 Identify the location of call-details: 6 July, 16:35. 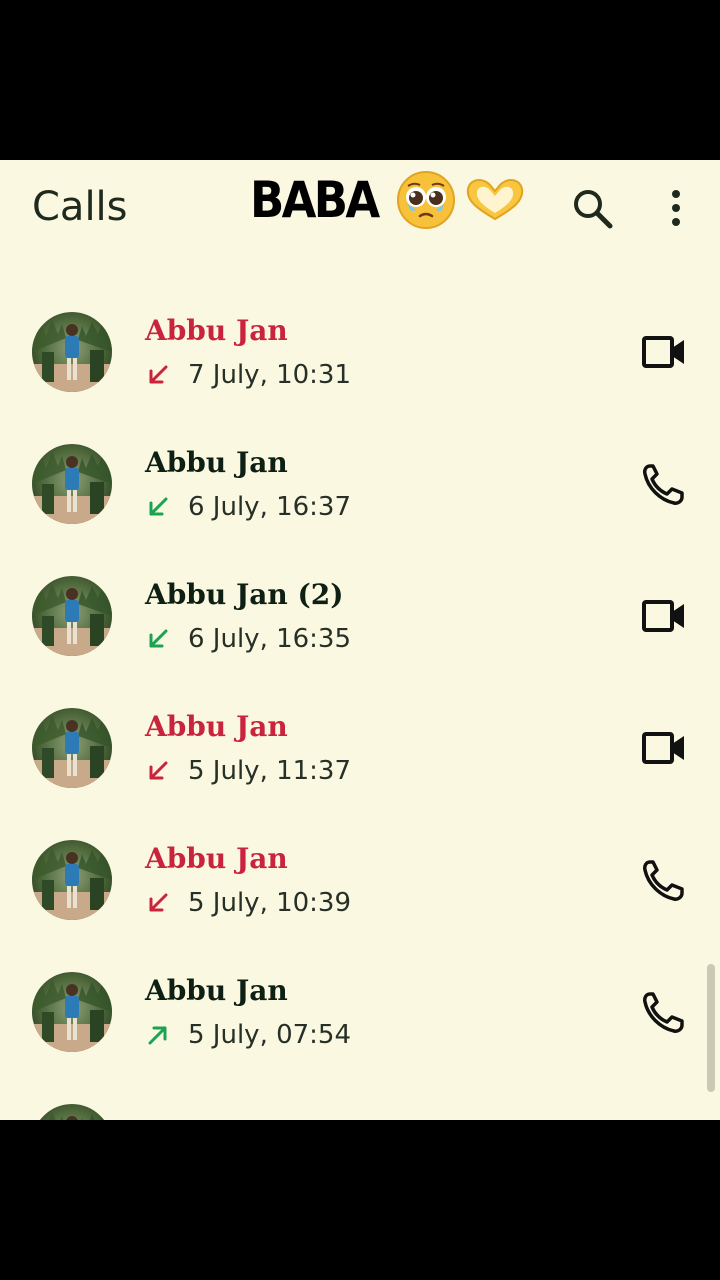
(248, 639).